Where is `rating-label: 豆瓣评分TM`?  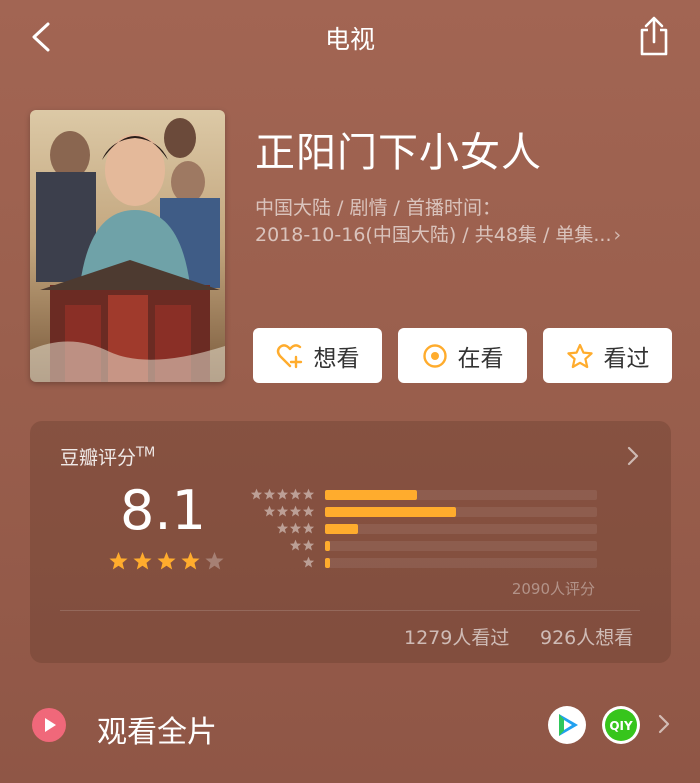
rating-label: 豆瓣评分TM is located at coordinates (107, 456).